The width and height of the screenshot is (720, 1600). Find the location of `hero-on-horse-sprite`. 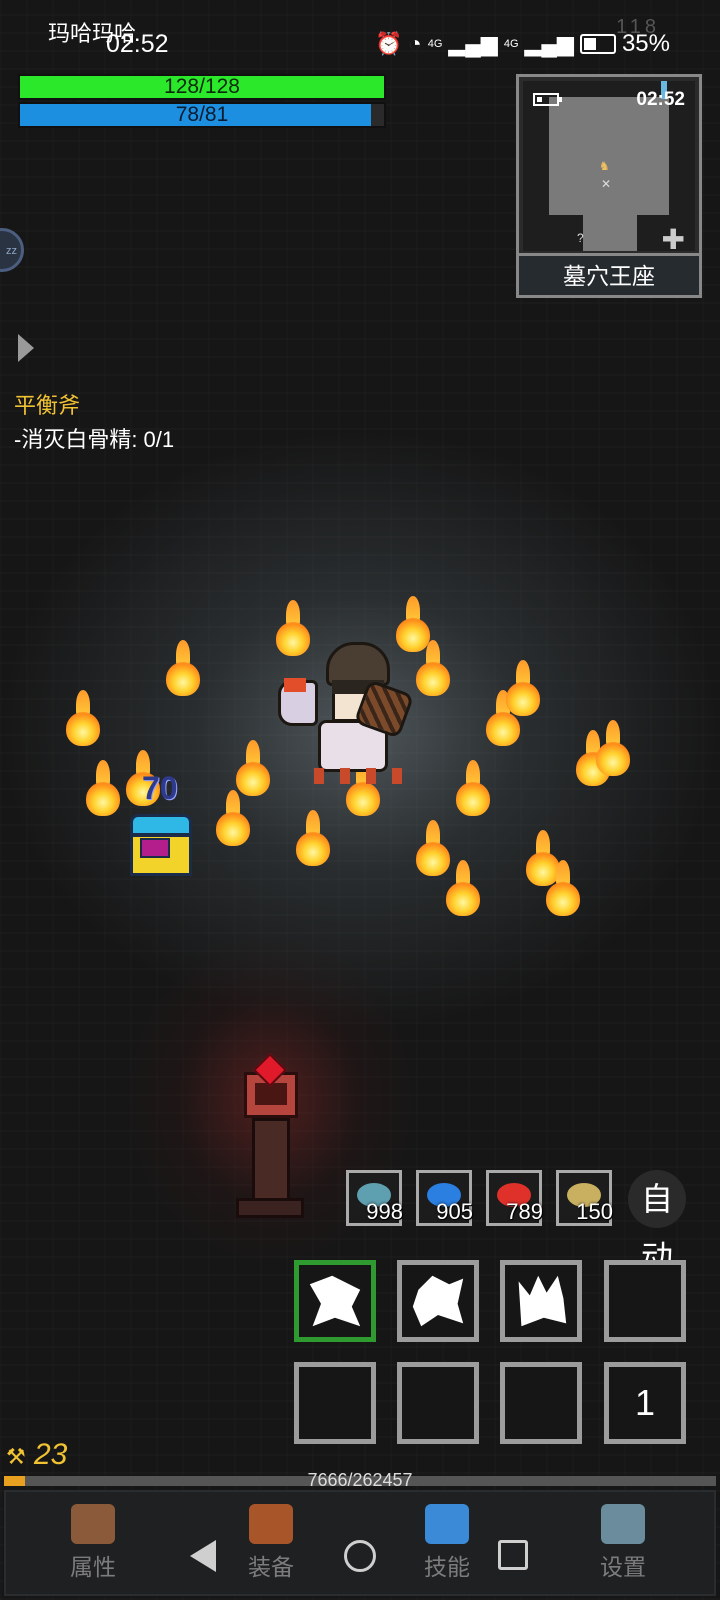

hero-on-horse-sprite is located at coordinates (348, 715).